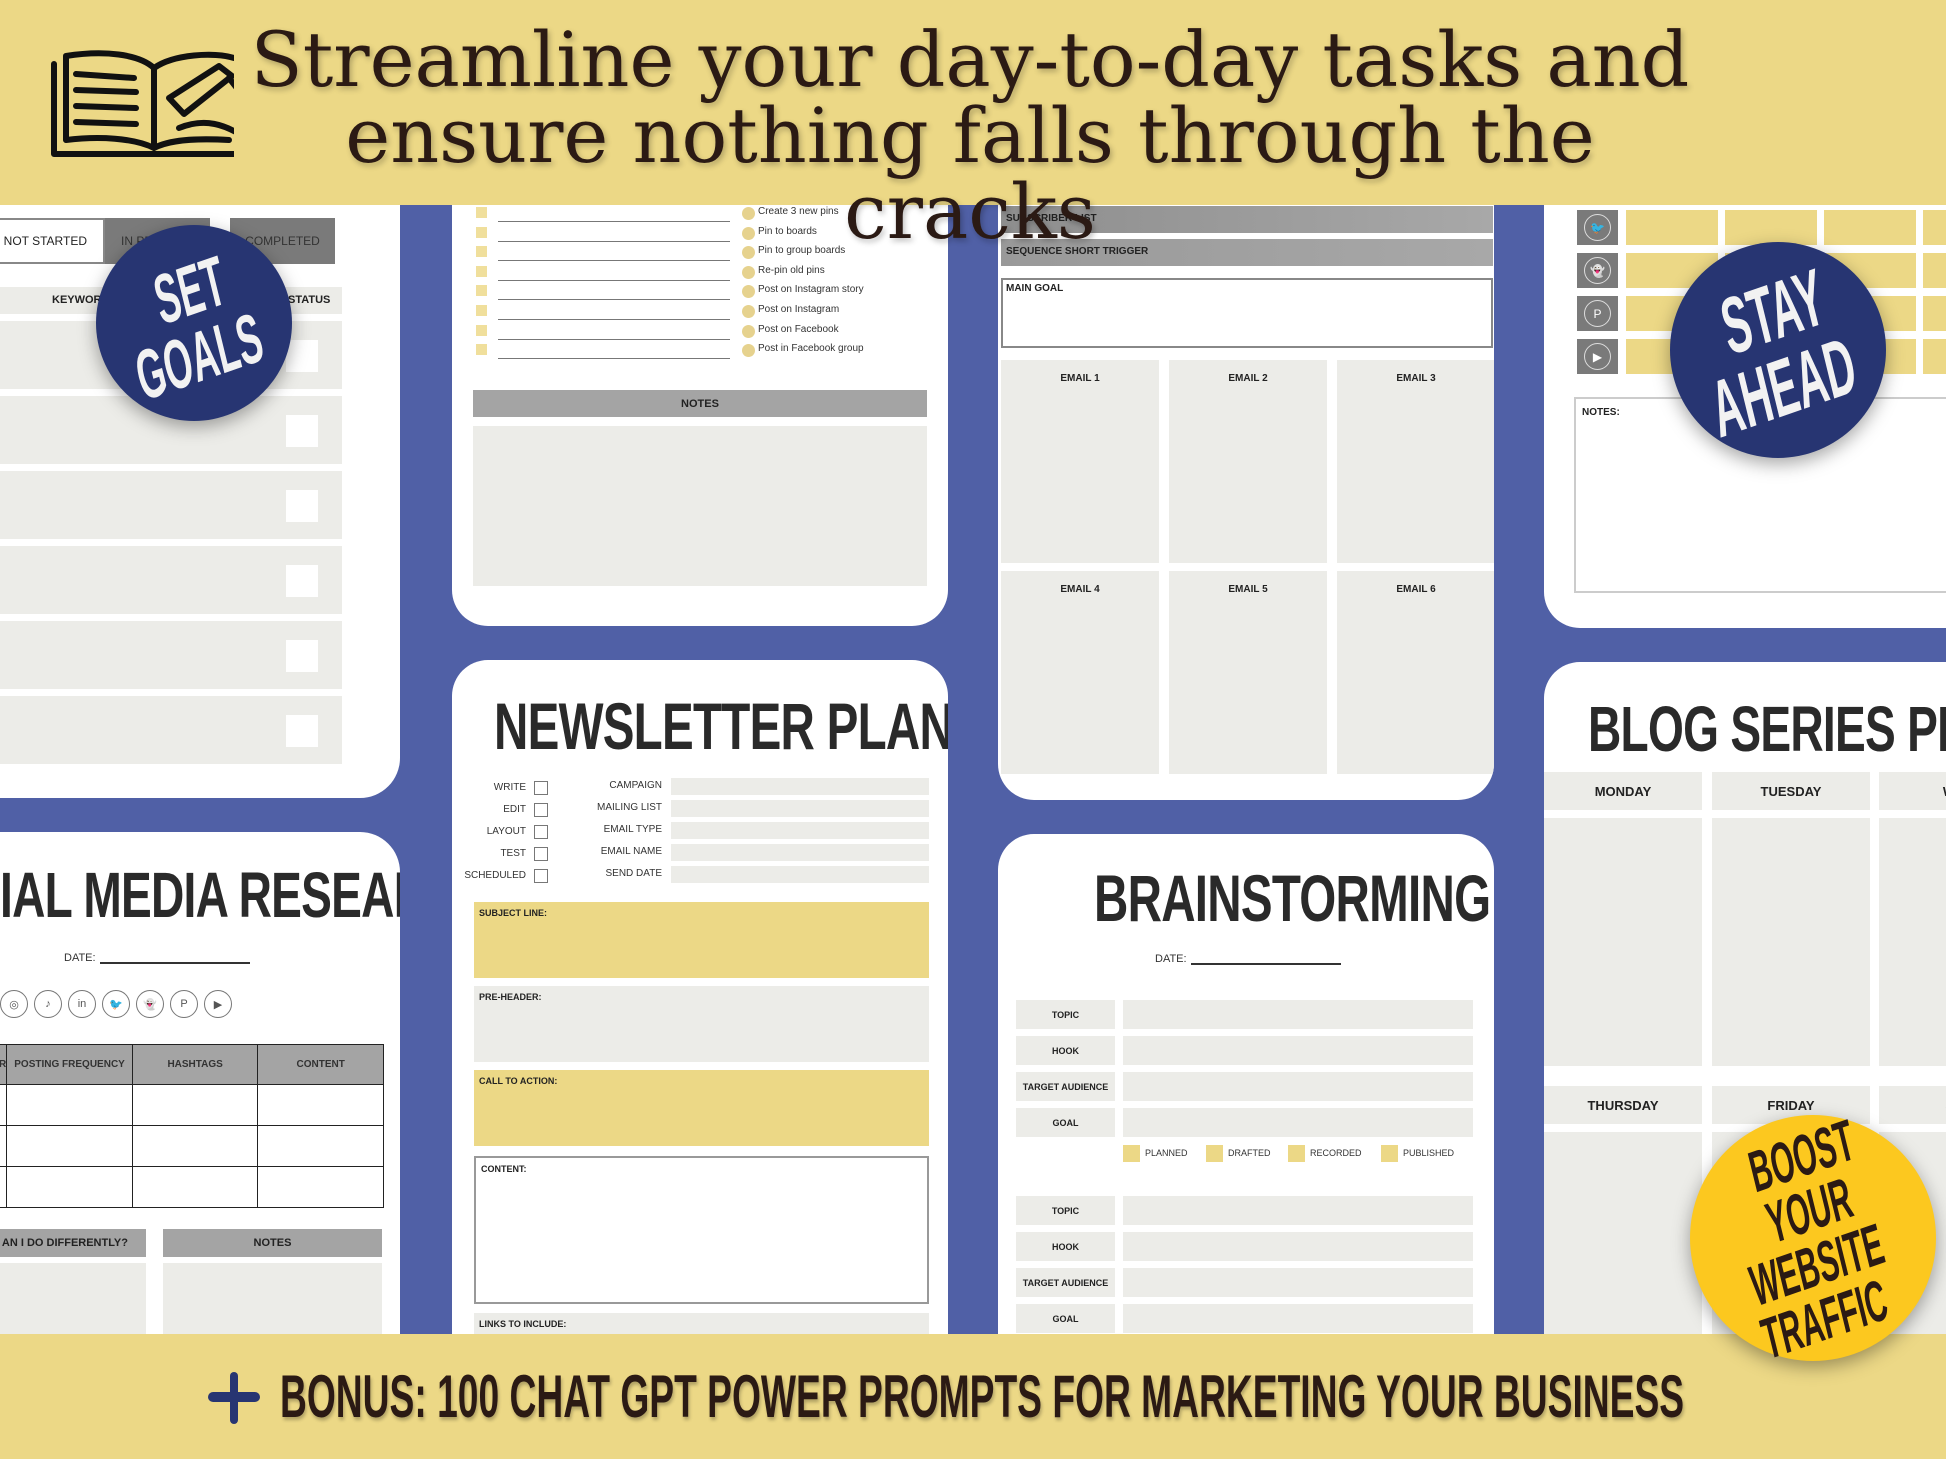 The height and width of the screenshot is (1459, 1946). What do you see at coordinates (1415, 672) in the screenshot?
I see `email-box: EMAIL 6` at bounding box center [1415, 672].